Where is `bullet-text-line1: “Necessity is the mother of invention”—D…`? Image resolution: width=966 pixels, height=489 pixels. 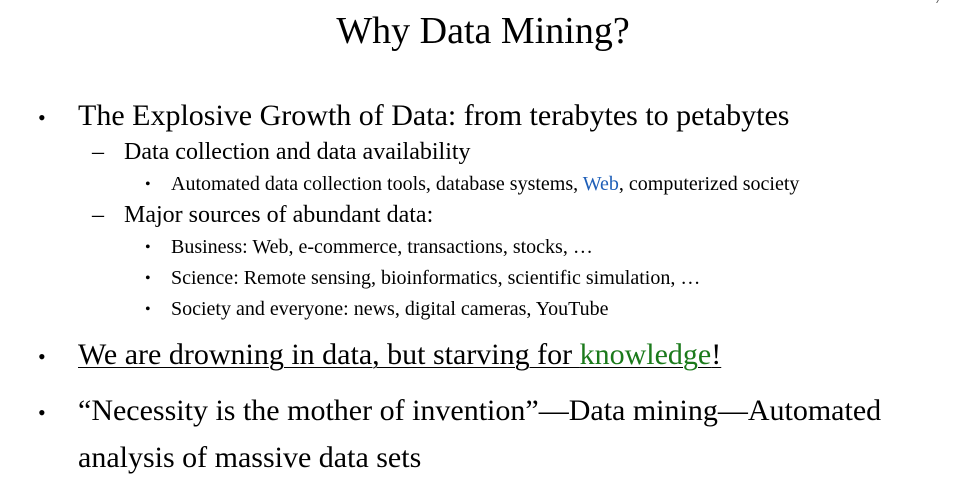
bullet-text-line1: “Necessity is the mother of invention”—D… is located at coordinates (480, 410).